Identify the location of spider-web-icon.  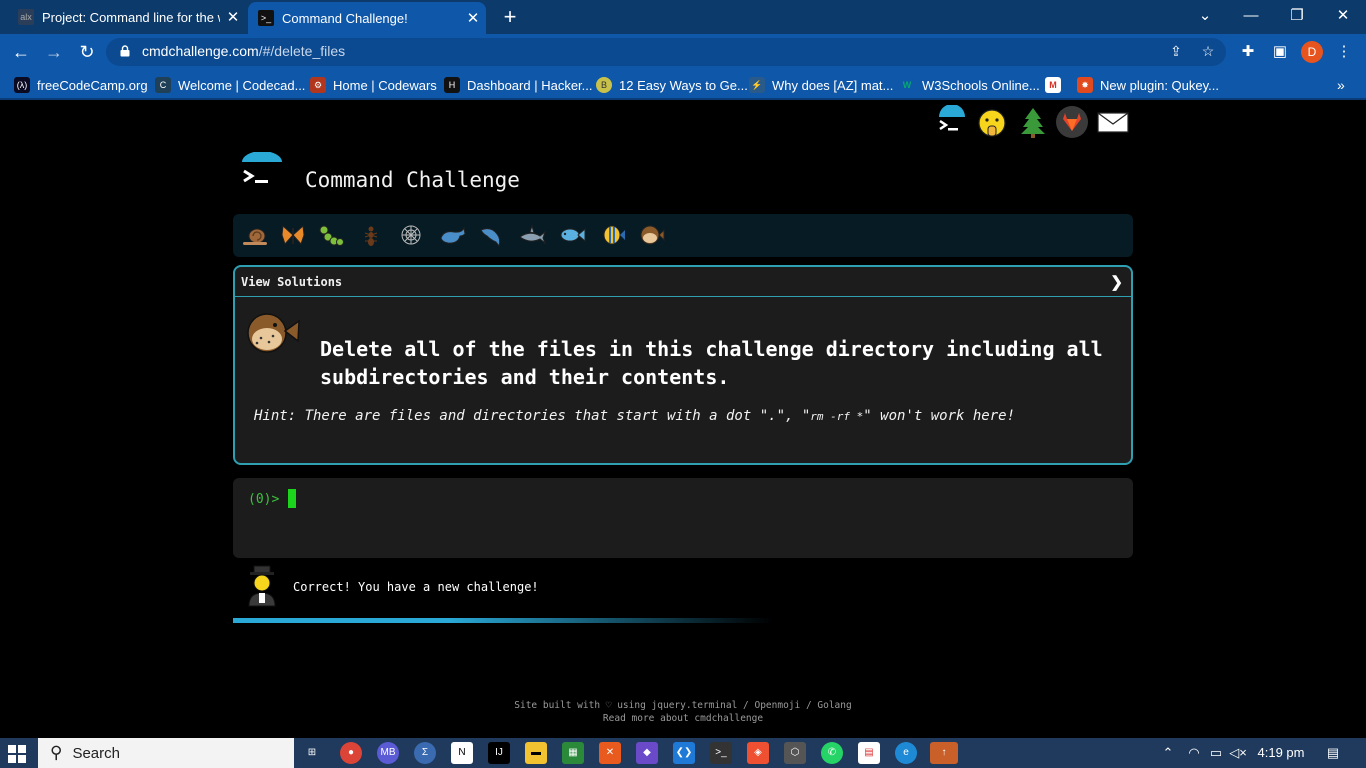
(411, 235).